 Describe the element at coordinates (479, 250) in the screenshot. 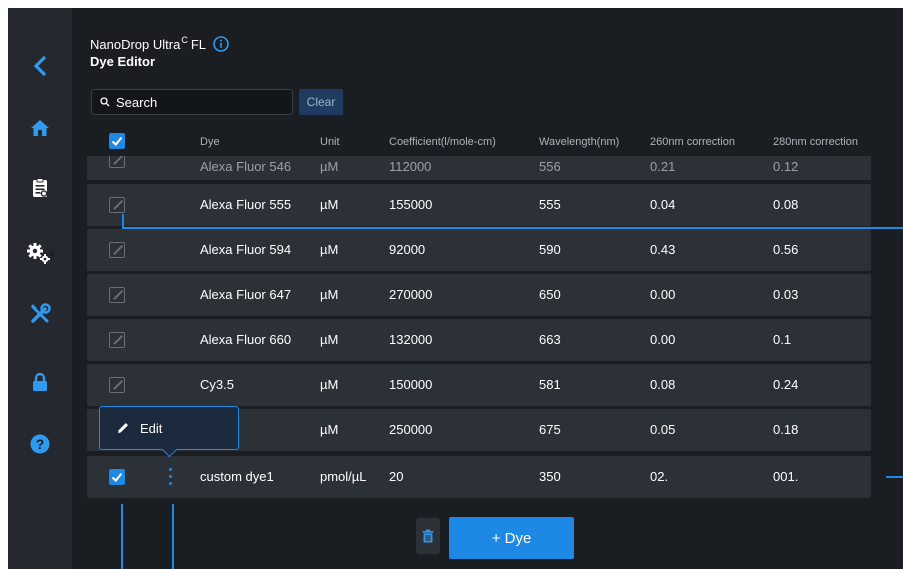

I see `table-row: Alexa Fluor 594 µM 92000 590 0.43 0.56` at that location.